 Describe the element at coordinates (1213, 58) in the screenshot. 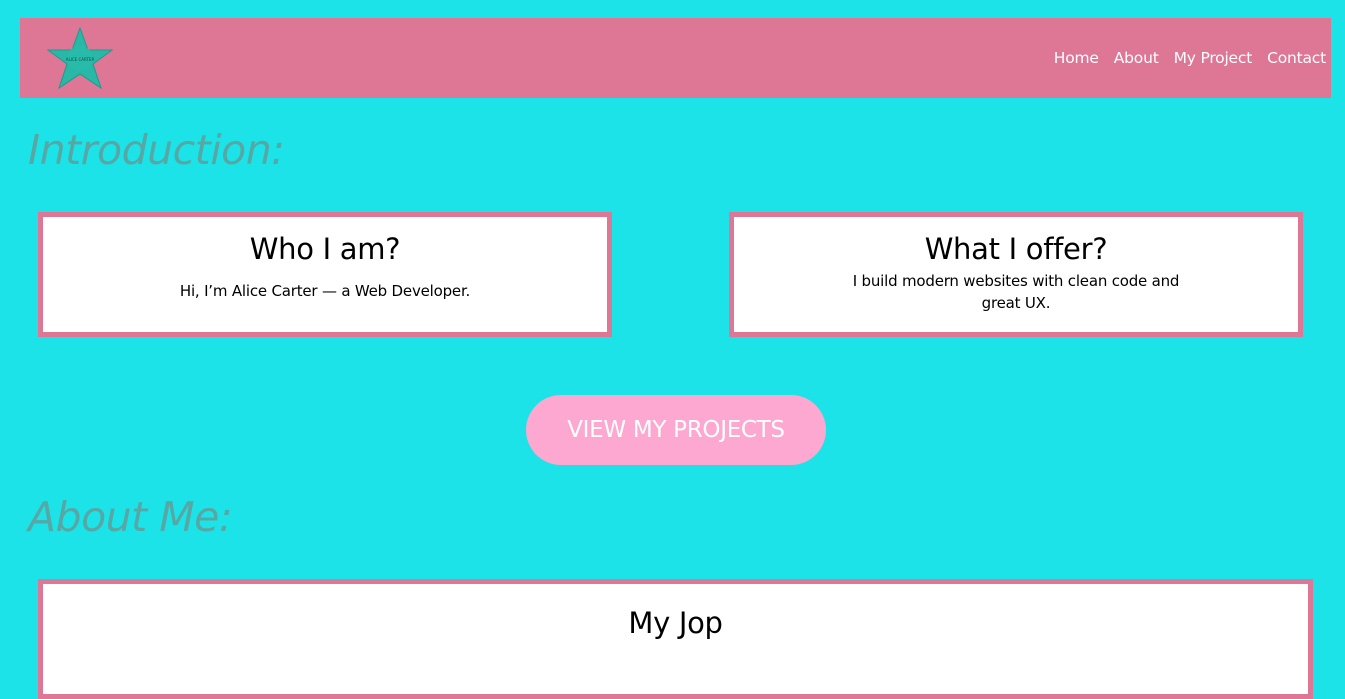

I see `nav-link-my-project: My Project` at that location.